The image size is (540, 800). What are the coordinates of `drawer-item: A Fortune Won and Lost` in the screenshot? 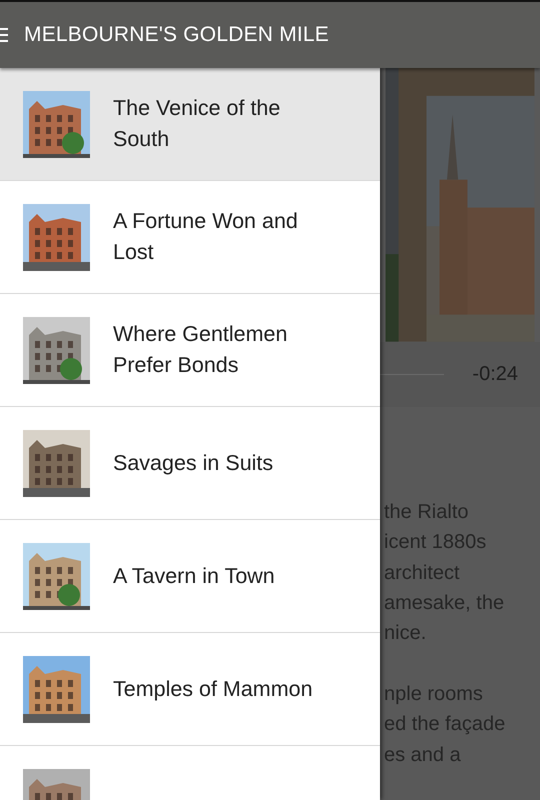 It's located at (190, 237).